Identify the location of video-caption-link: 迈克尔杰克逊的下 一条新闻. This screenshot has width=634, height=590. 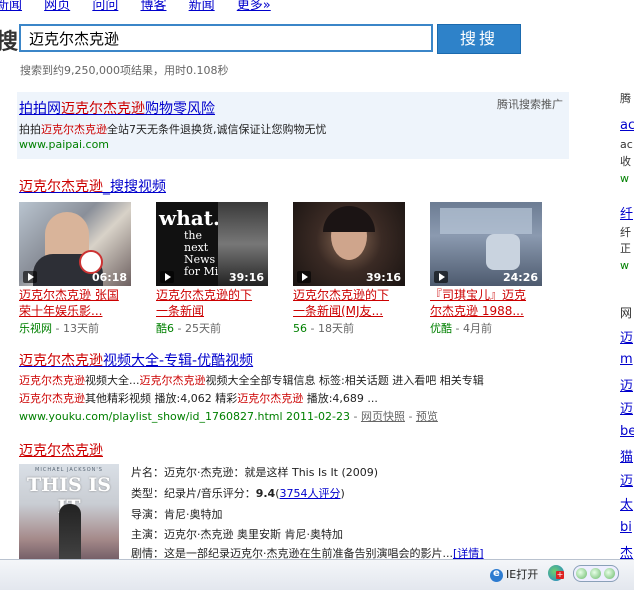
(214, 303).